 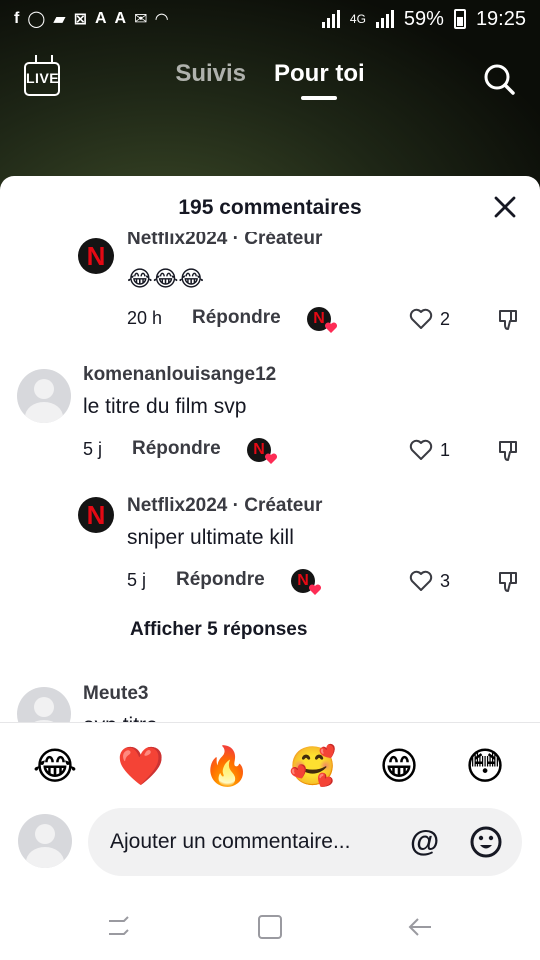 What do you see at coordinates (120, 718) in the screenshot?
I see `comment-text: avp titre` at bounding box center [120, 718].